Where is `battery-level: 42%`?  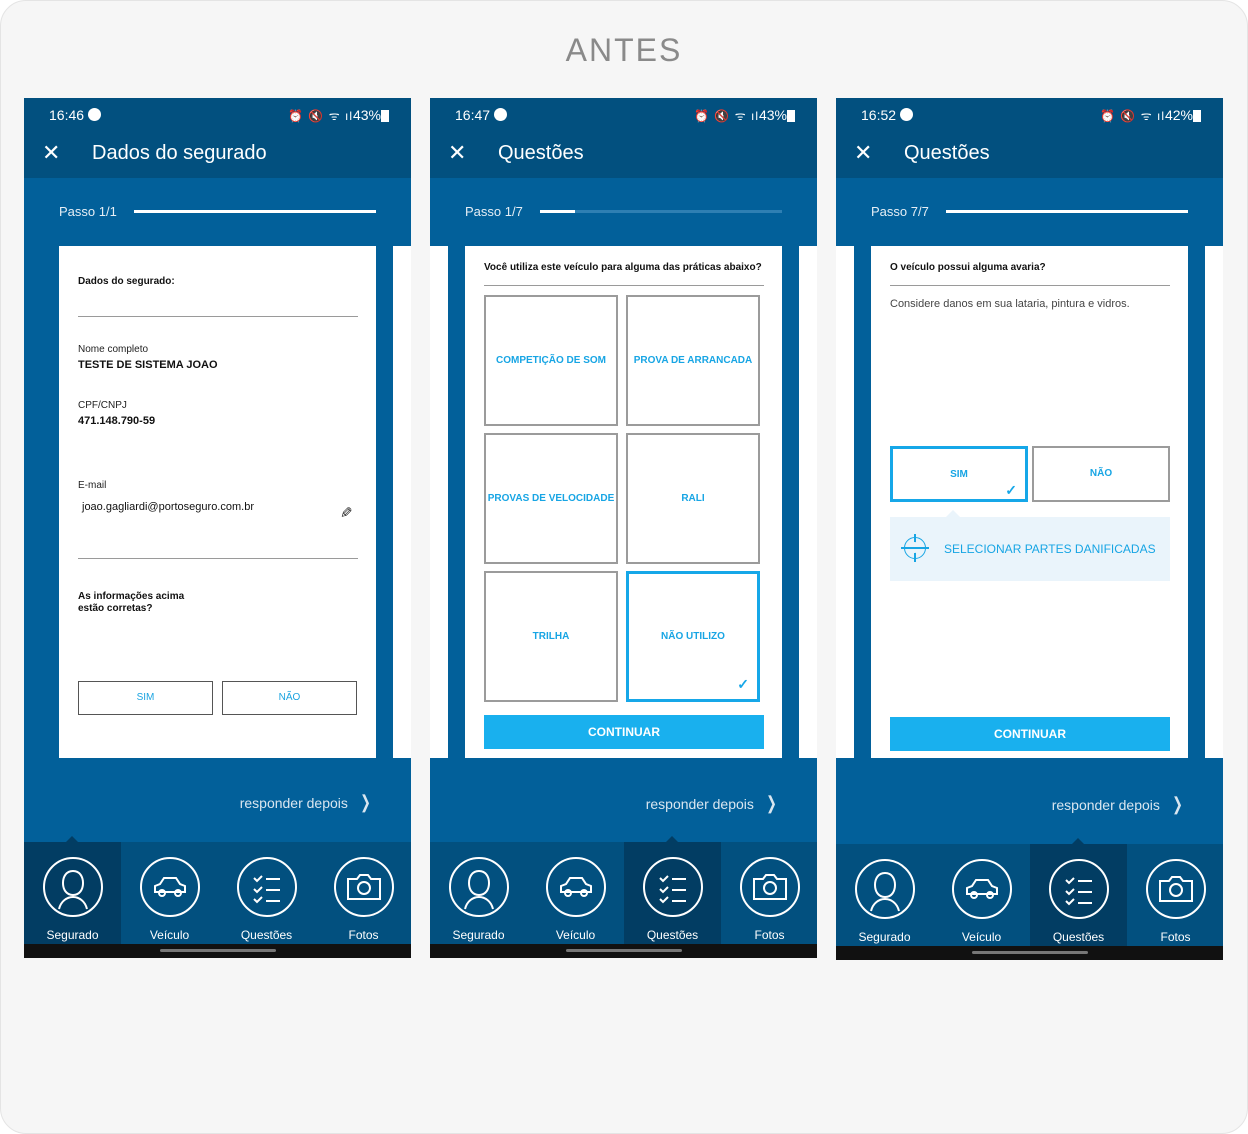 battery-level: 42% is located at coordinates (1178, 115).